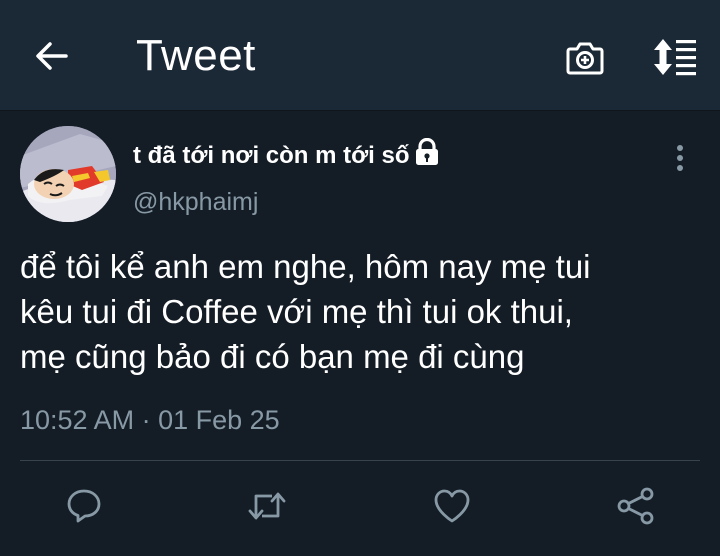  What do you see at coordinates (426, 151) in the screenshot?
I see `lock-icon` at bounding box center [426, 151].